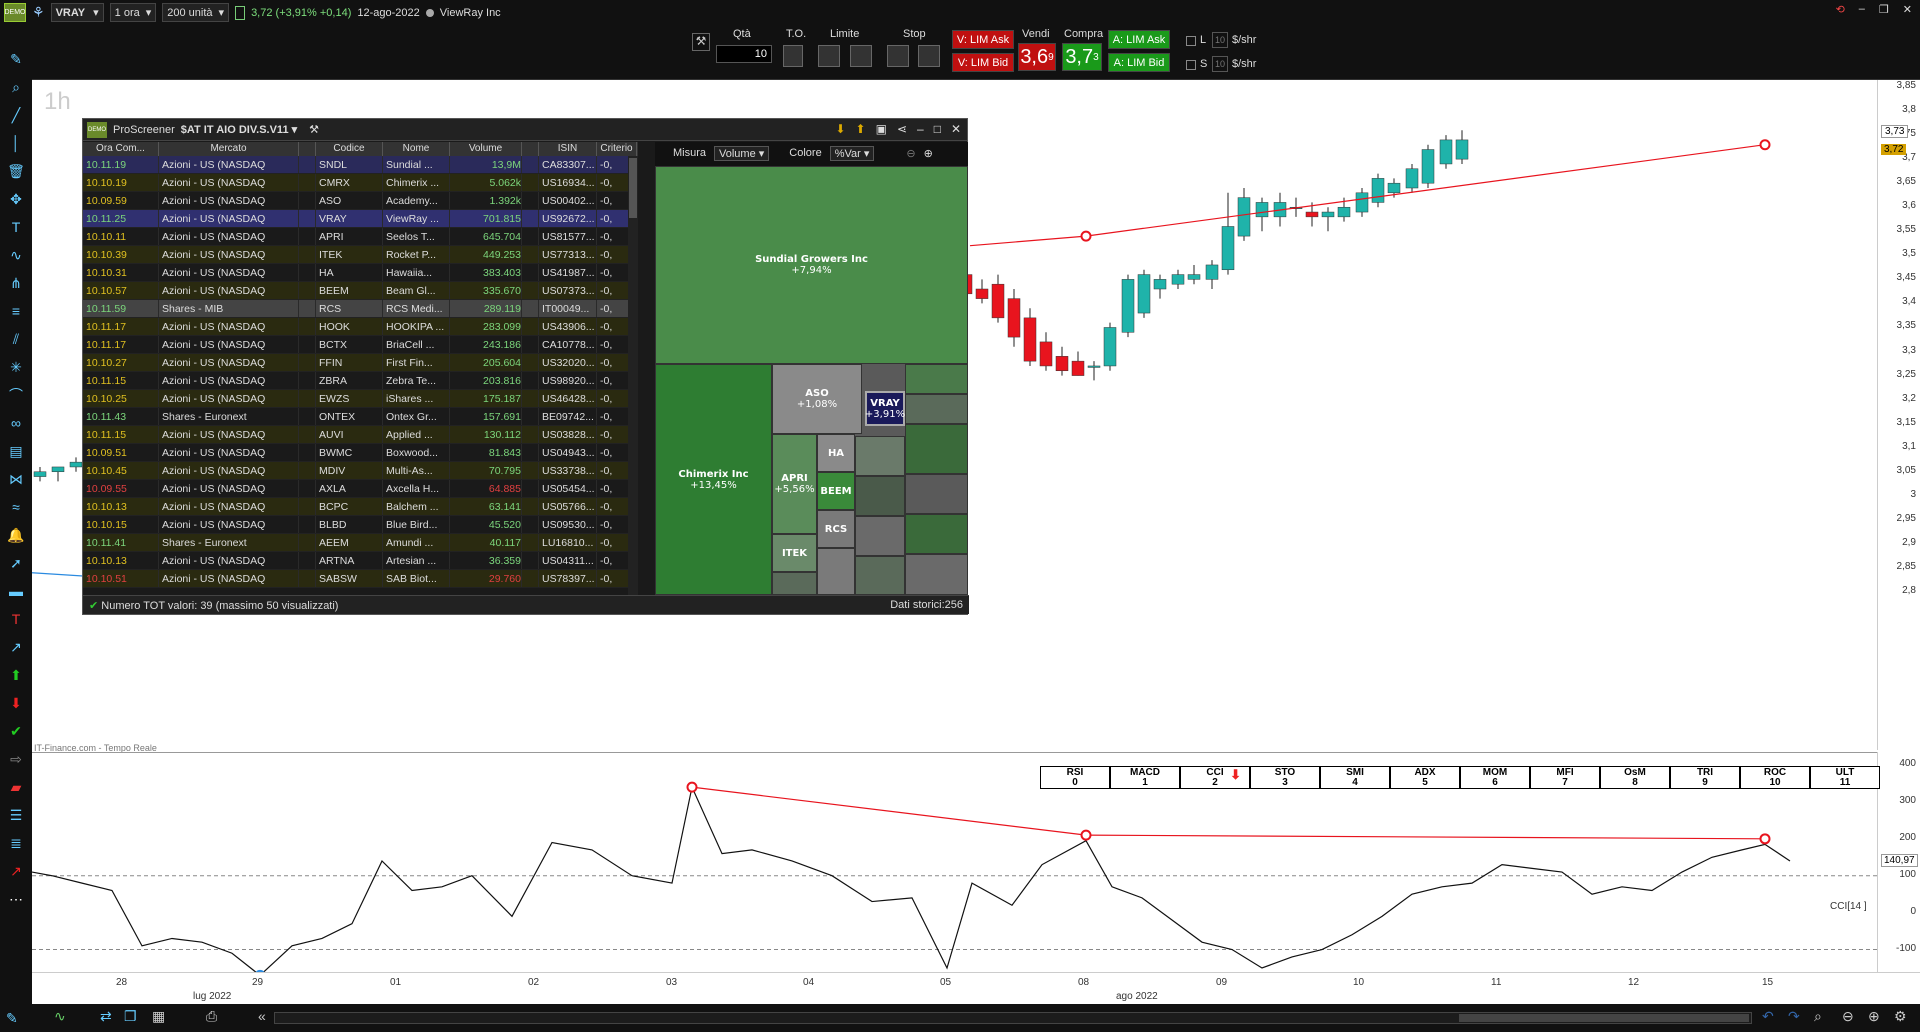 The image size is (1920, 1032). I want to click on stop-buy-button, so click(898, 56).